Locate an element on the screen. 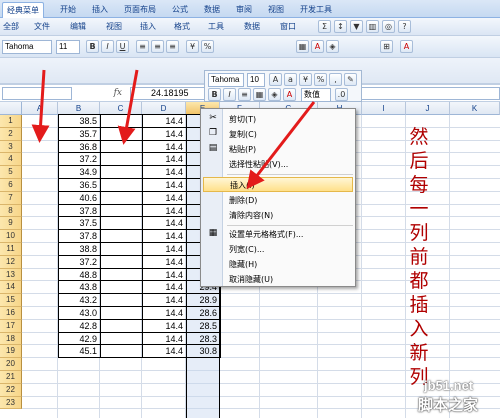  row-header: 16 is located at coordinates (11, 313).